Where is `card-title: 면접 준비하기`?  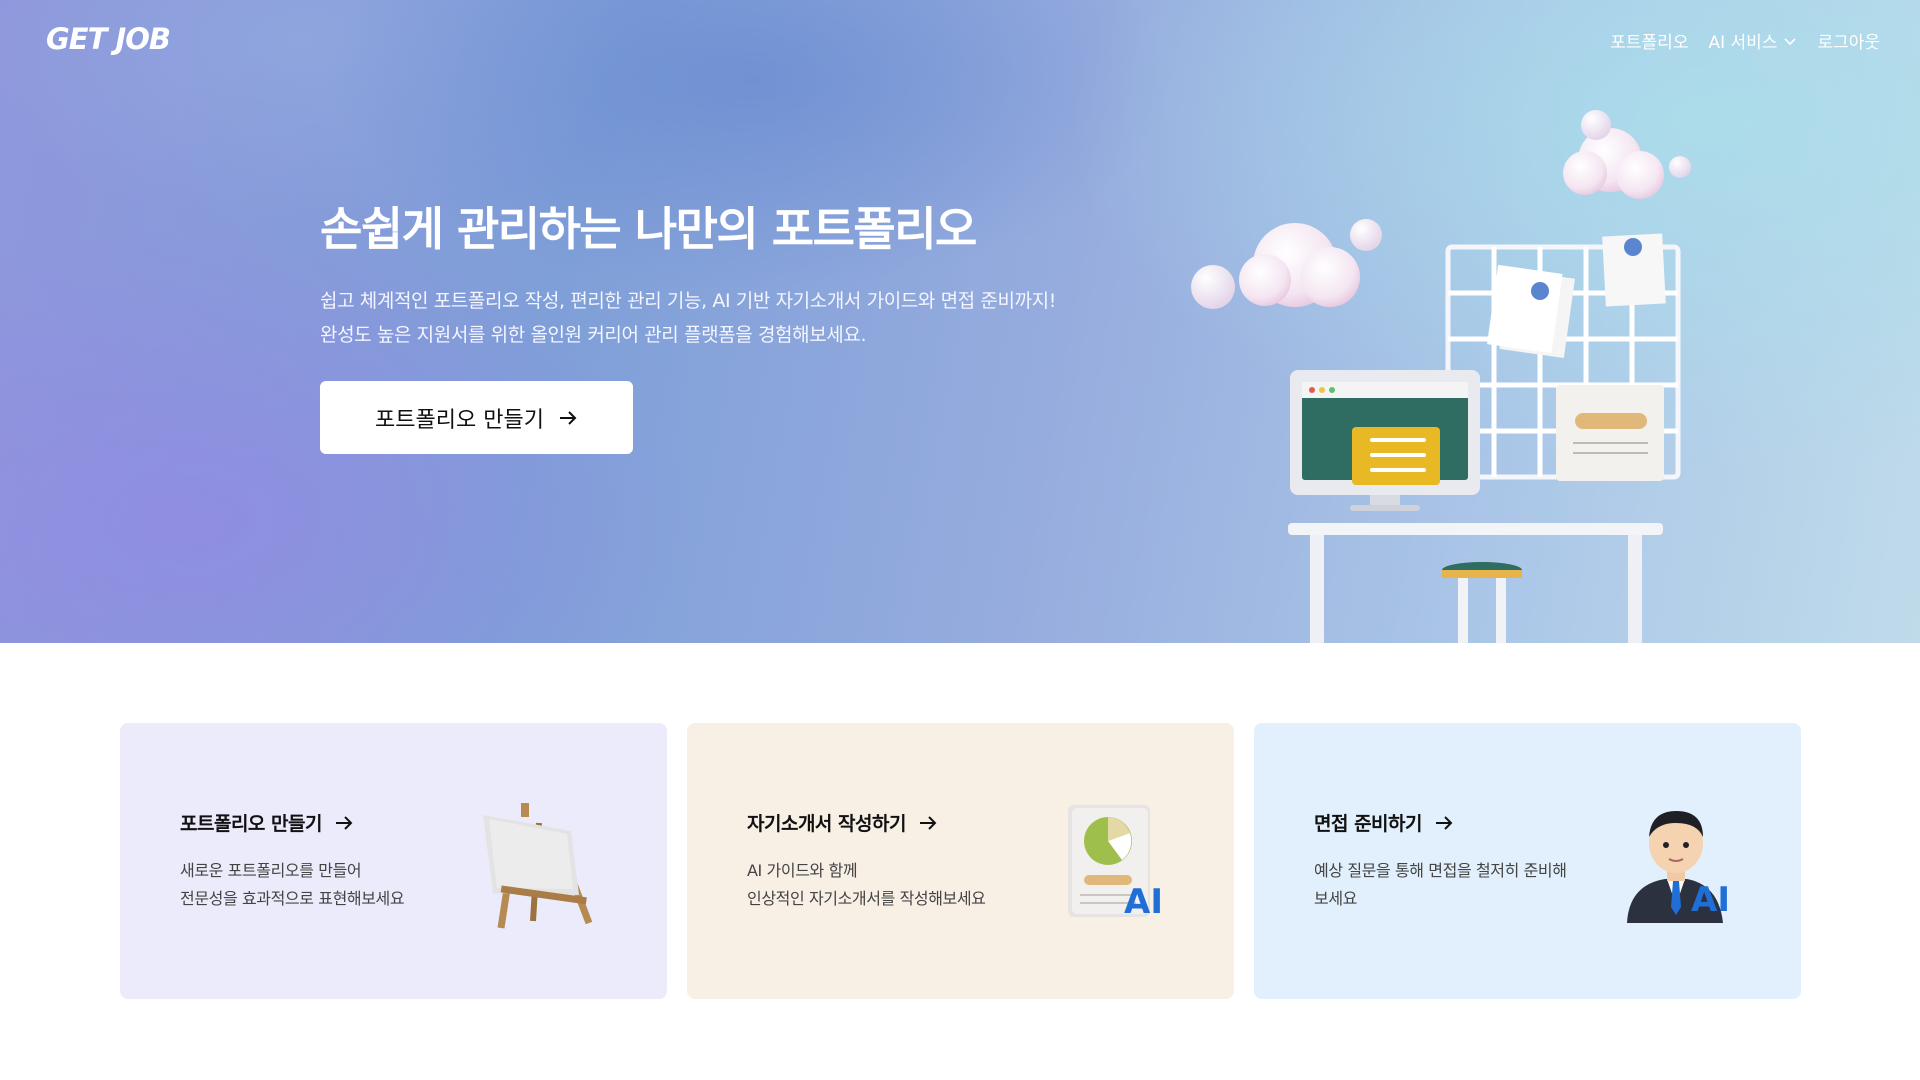
card-title: 면접 준비하기 is located at coordinates (1384, 822).